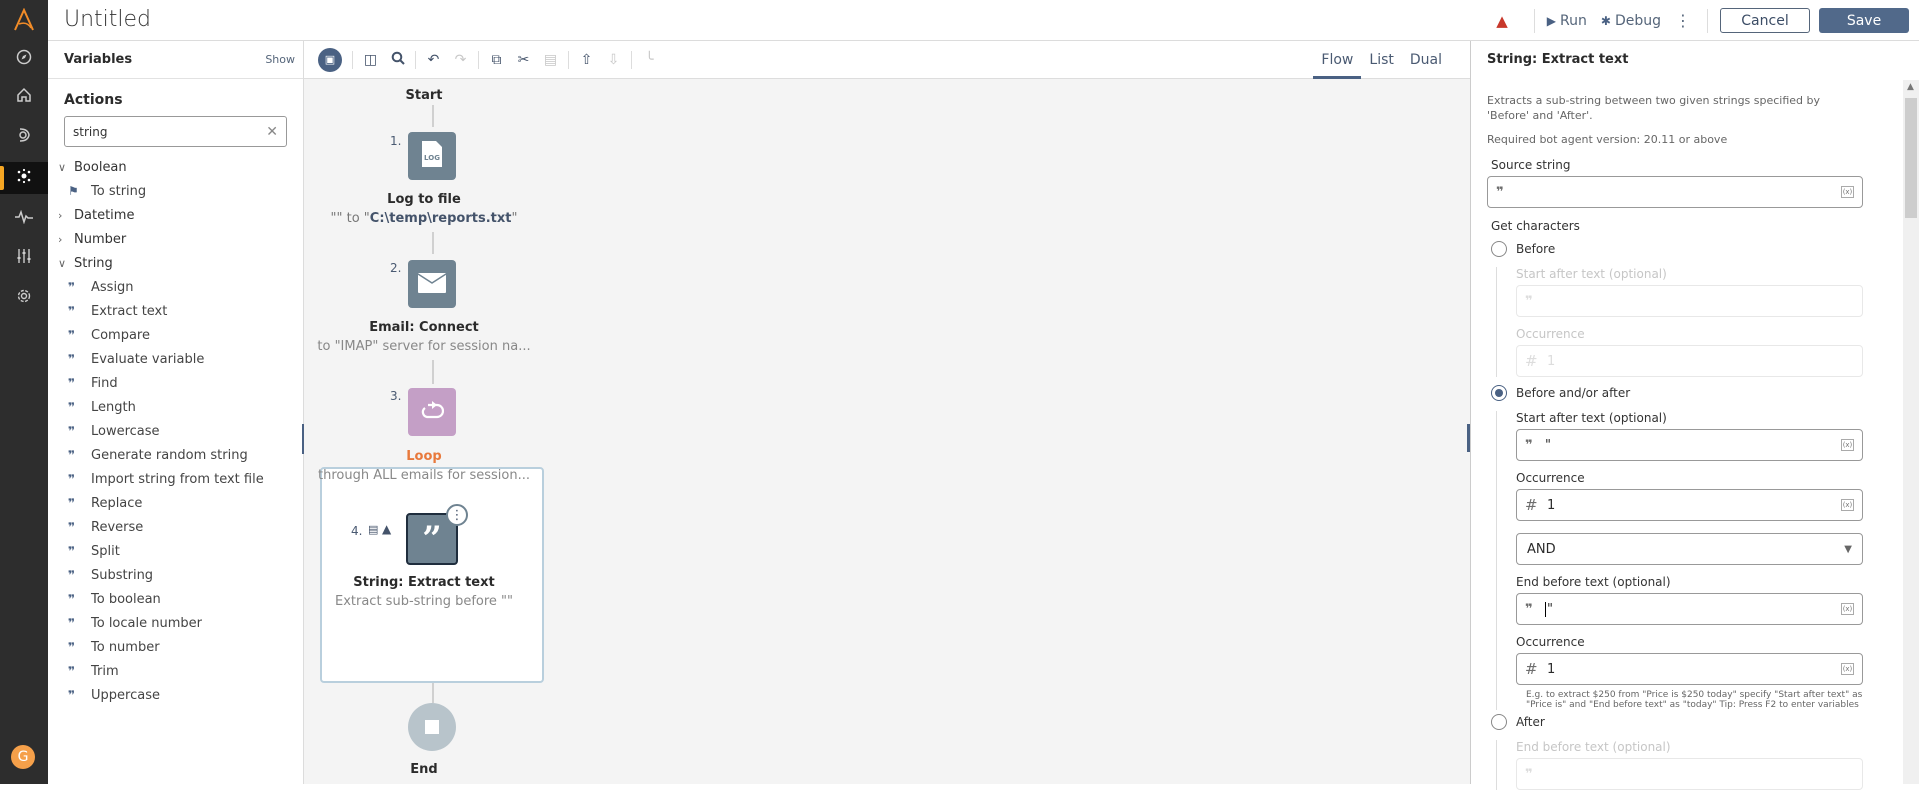 The image size is (1919, 790). Describe the element at coordinates (24, 178) in the screenshot. I see `nav-bot-editor` at that location.